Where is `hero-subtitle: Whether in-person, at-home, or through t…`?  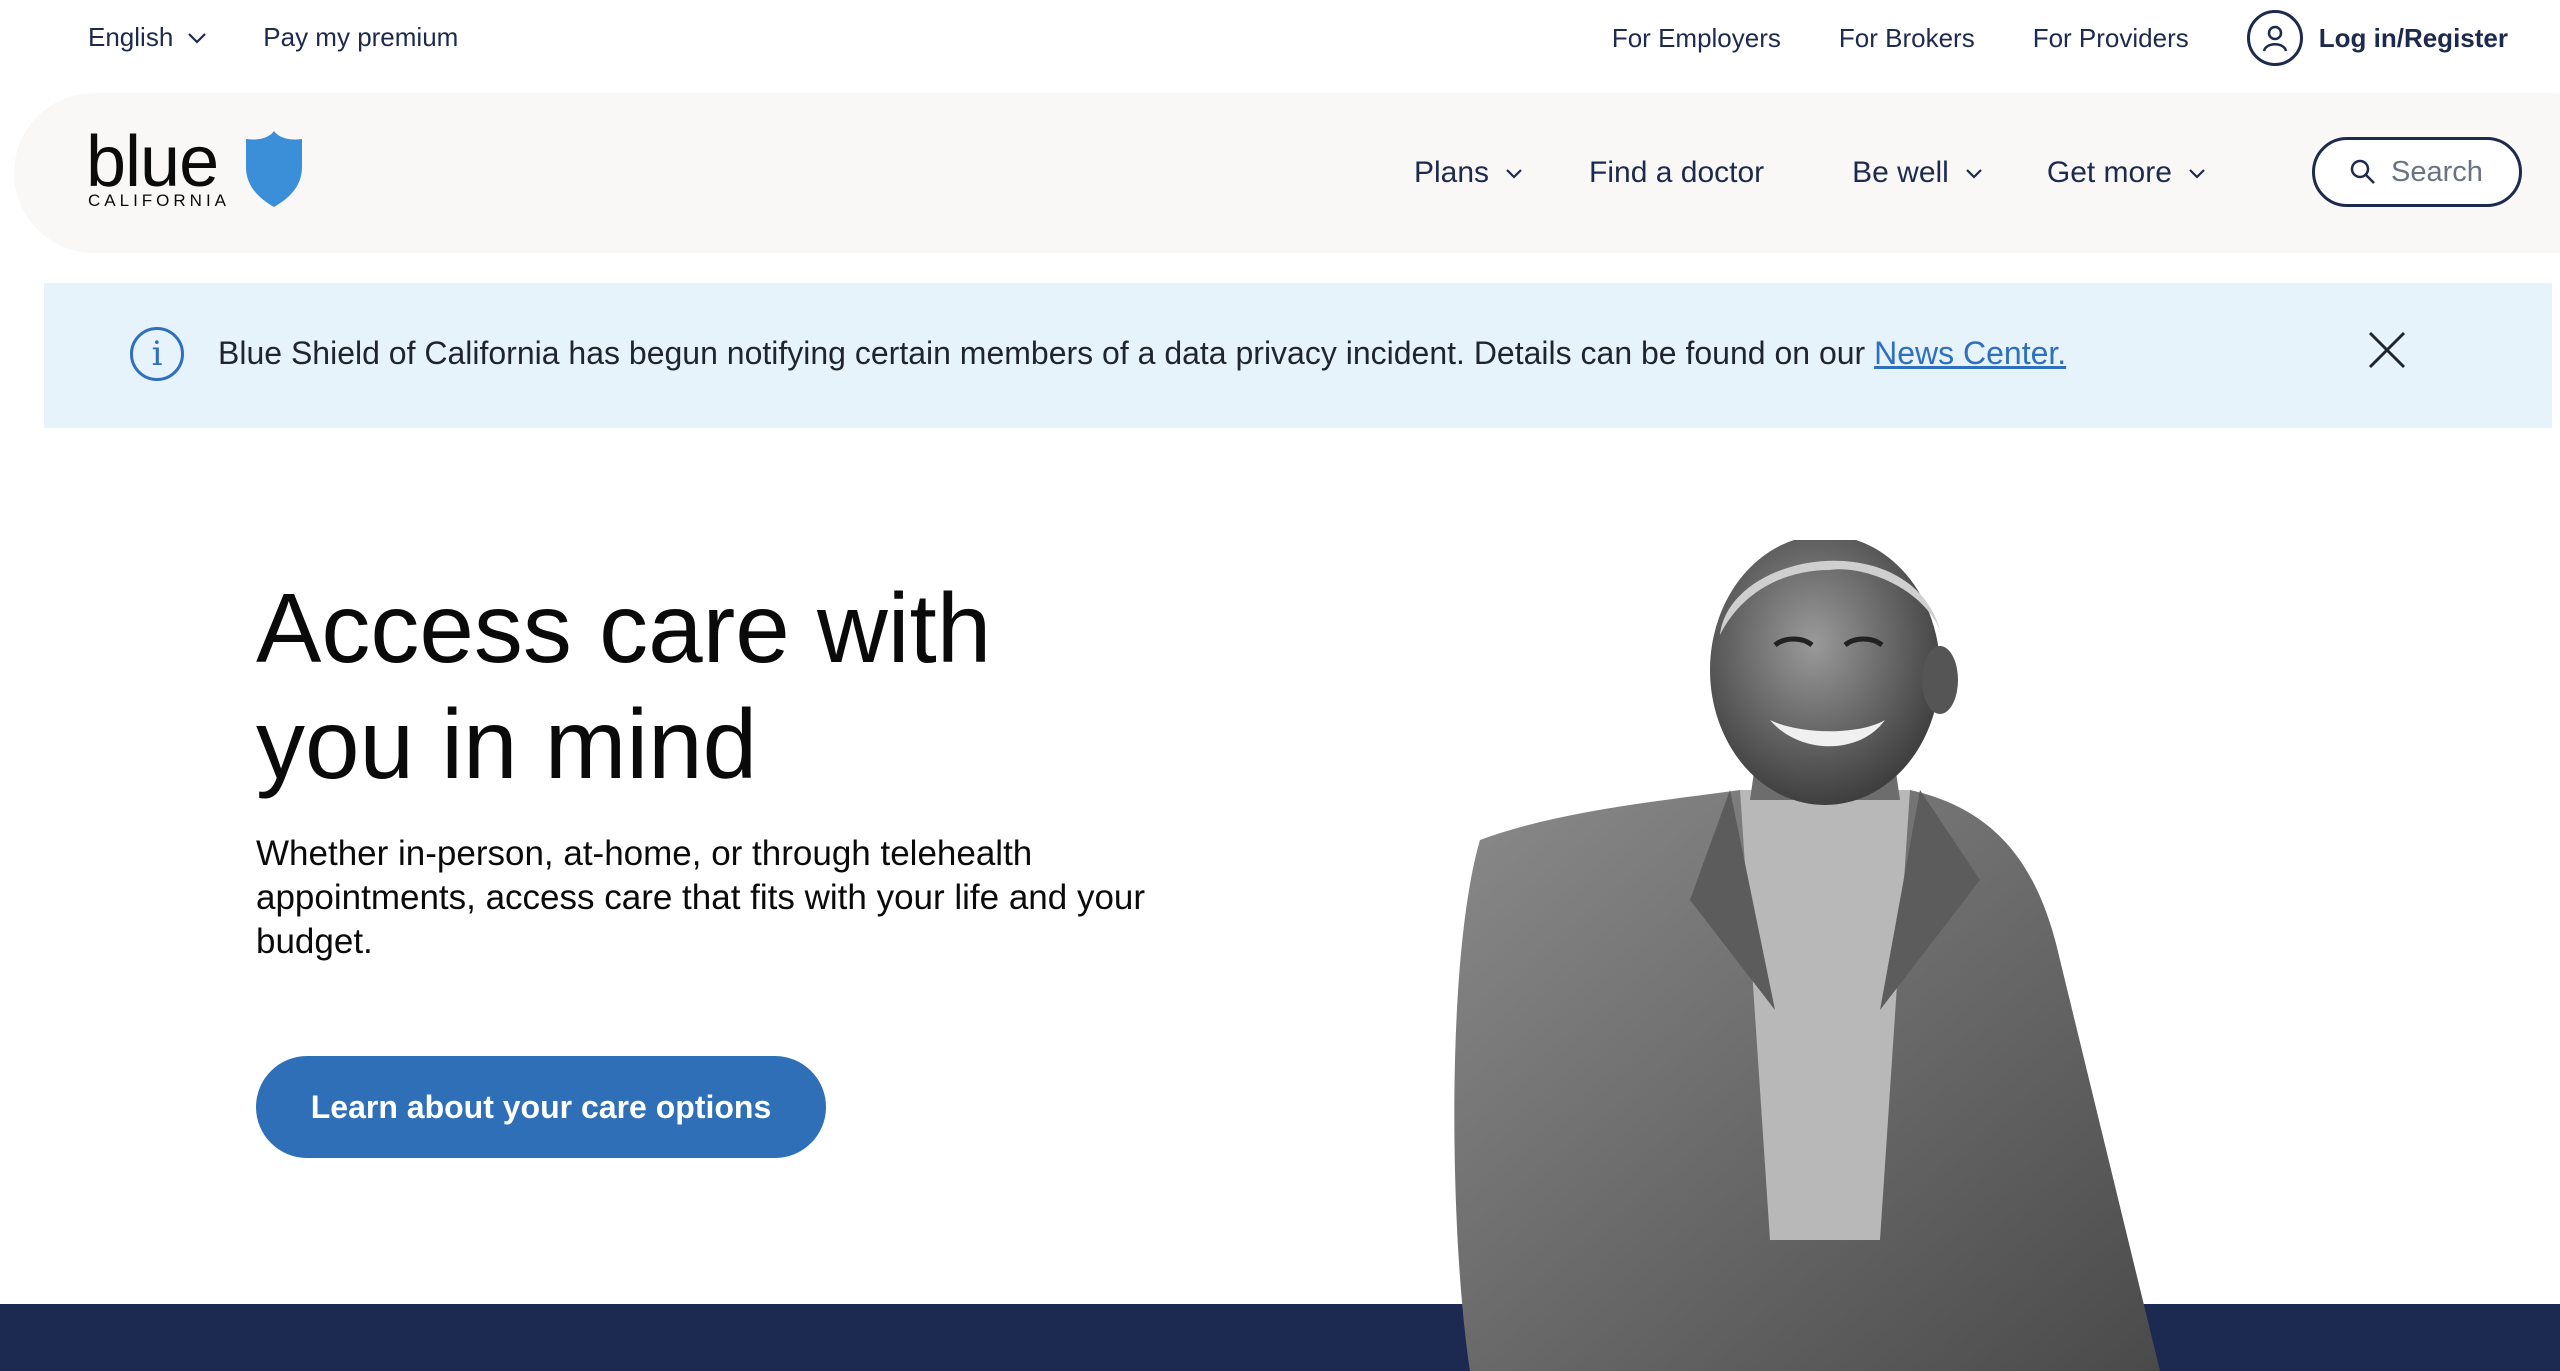
hero-subtitle: Whether in-person, at-home, or through t… is located at coordinates (701, 897).